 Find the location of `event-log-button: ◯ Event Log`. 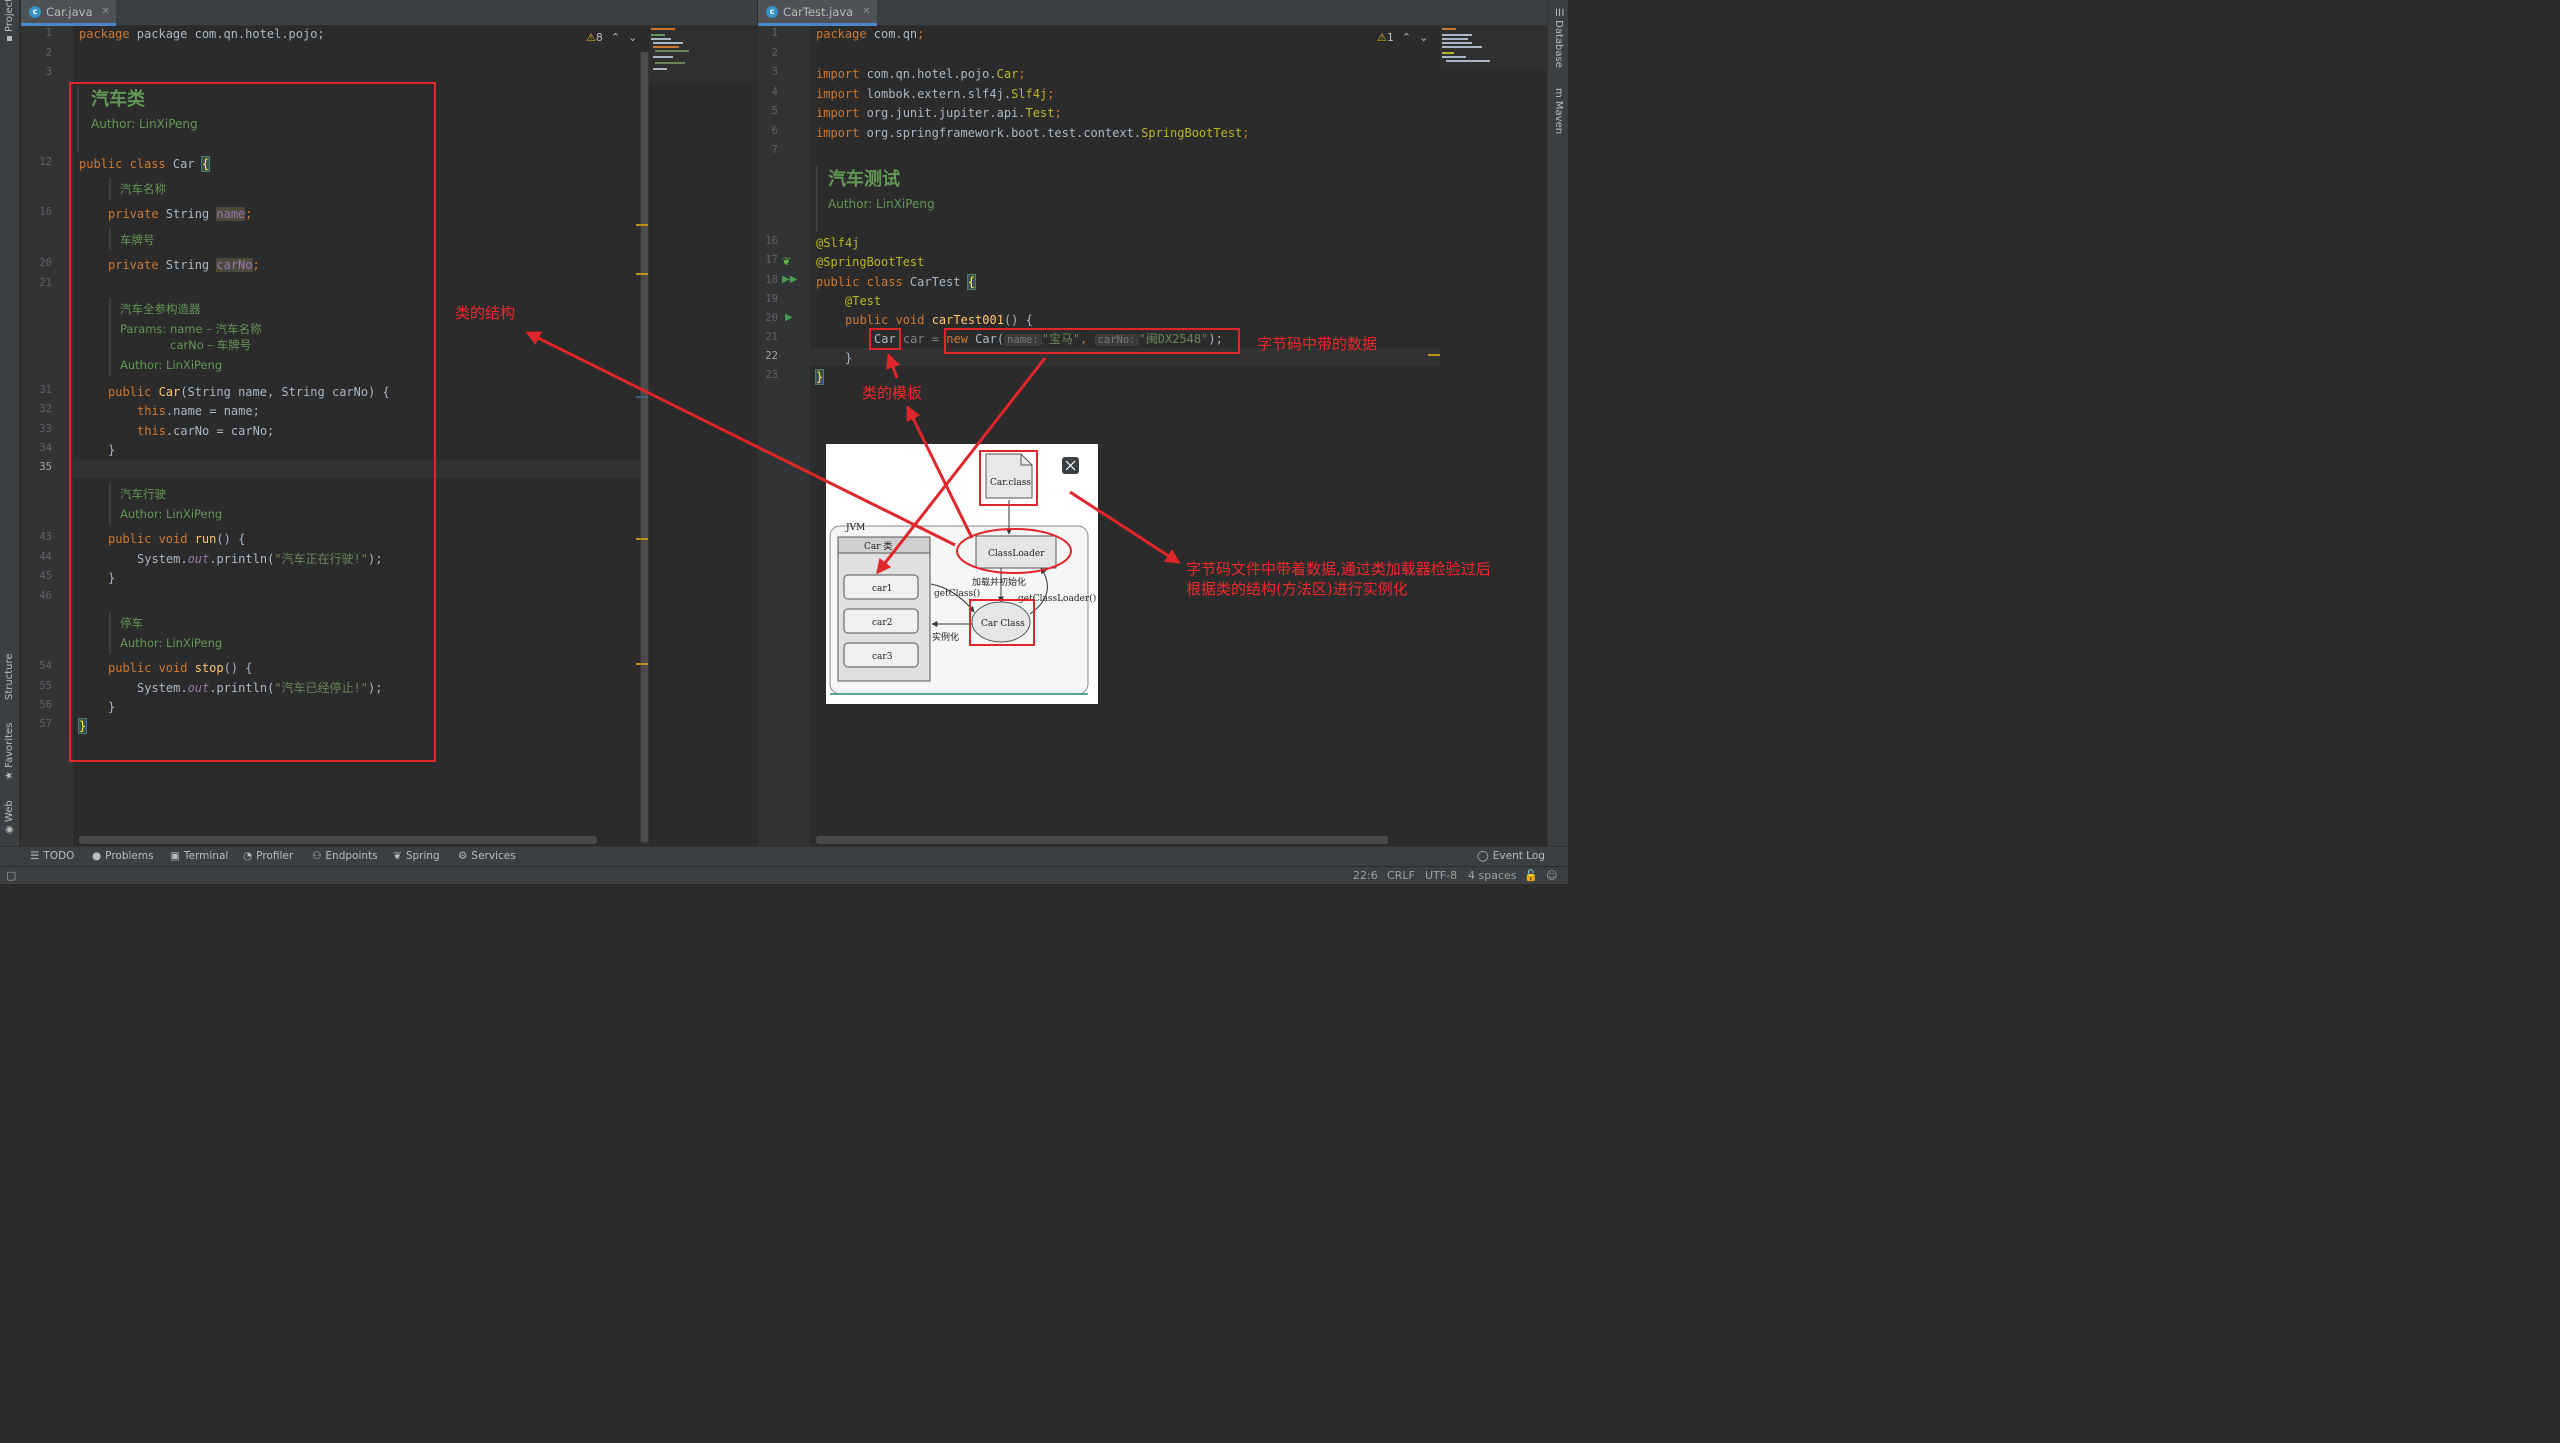

event-log-button: ◯ Event Log is located at coordinates (1511, 856).